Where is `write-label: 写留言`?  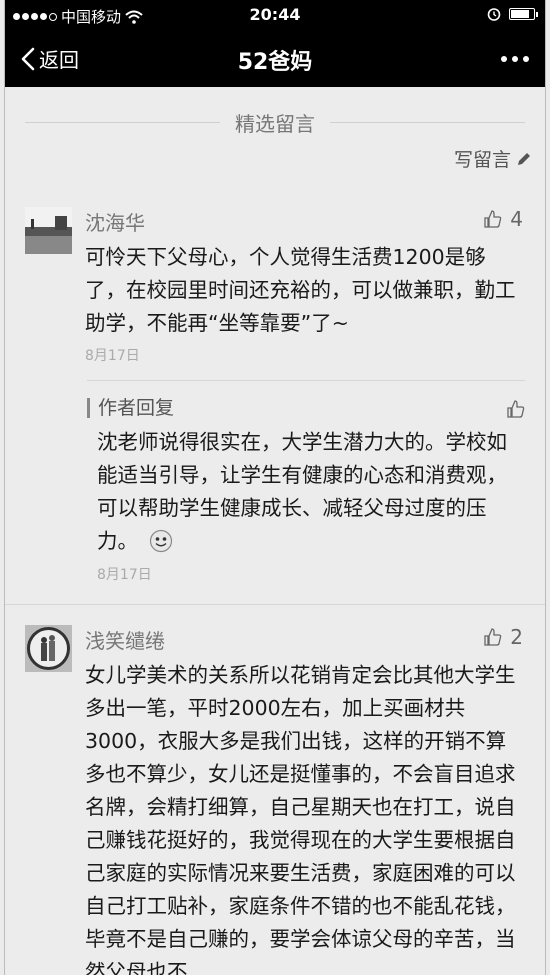
write-label: 写留言 is located at coordinates (482, 160).